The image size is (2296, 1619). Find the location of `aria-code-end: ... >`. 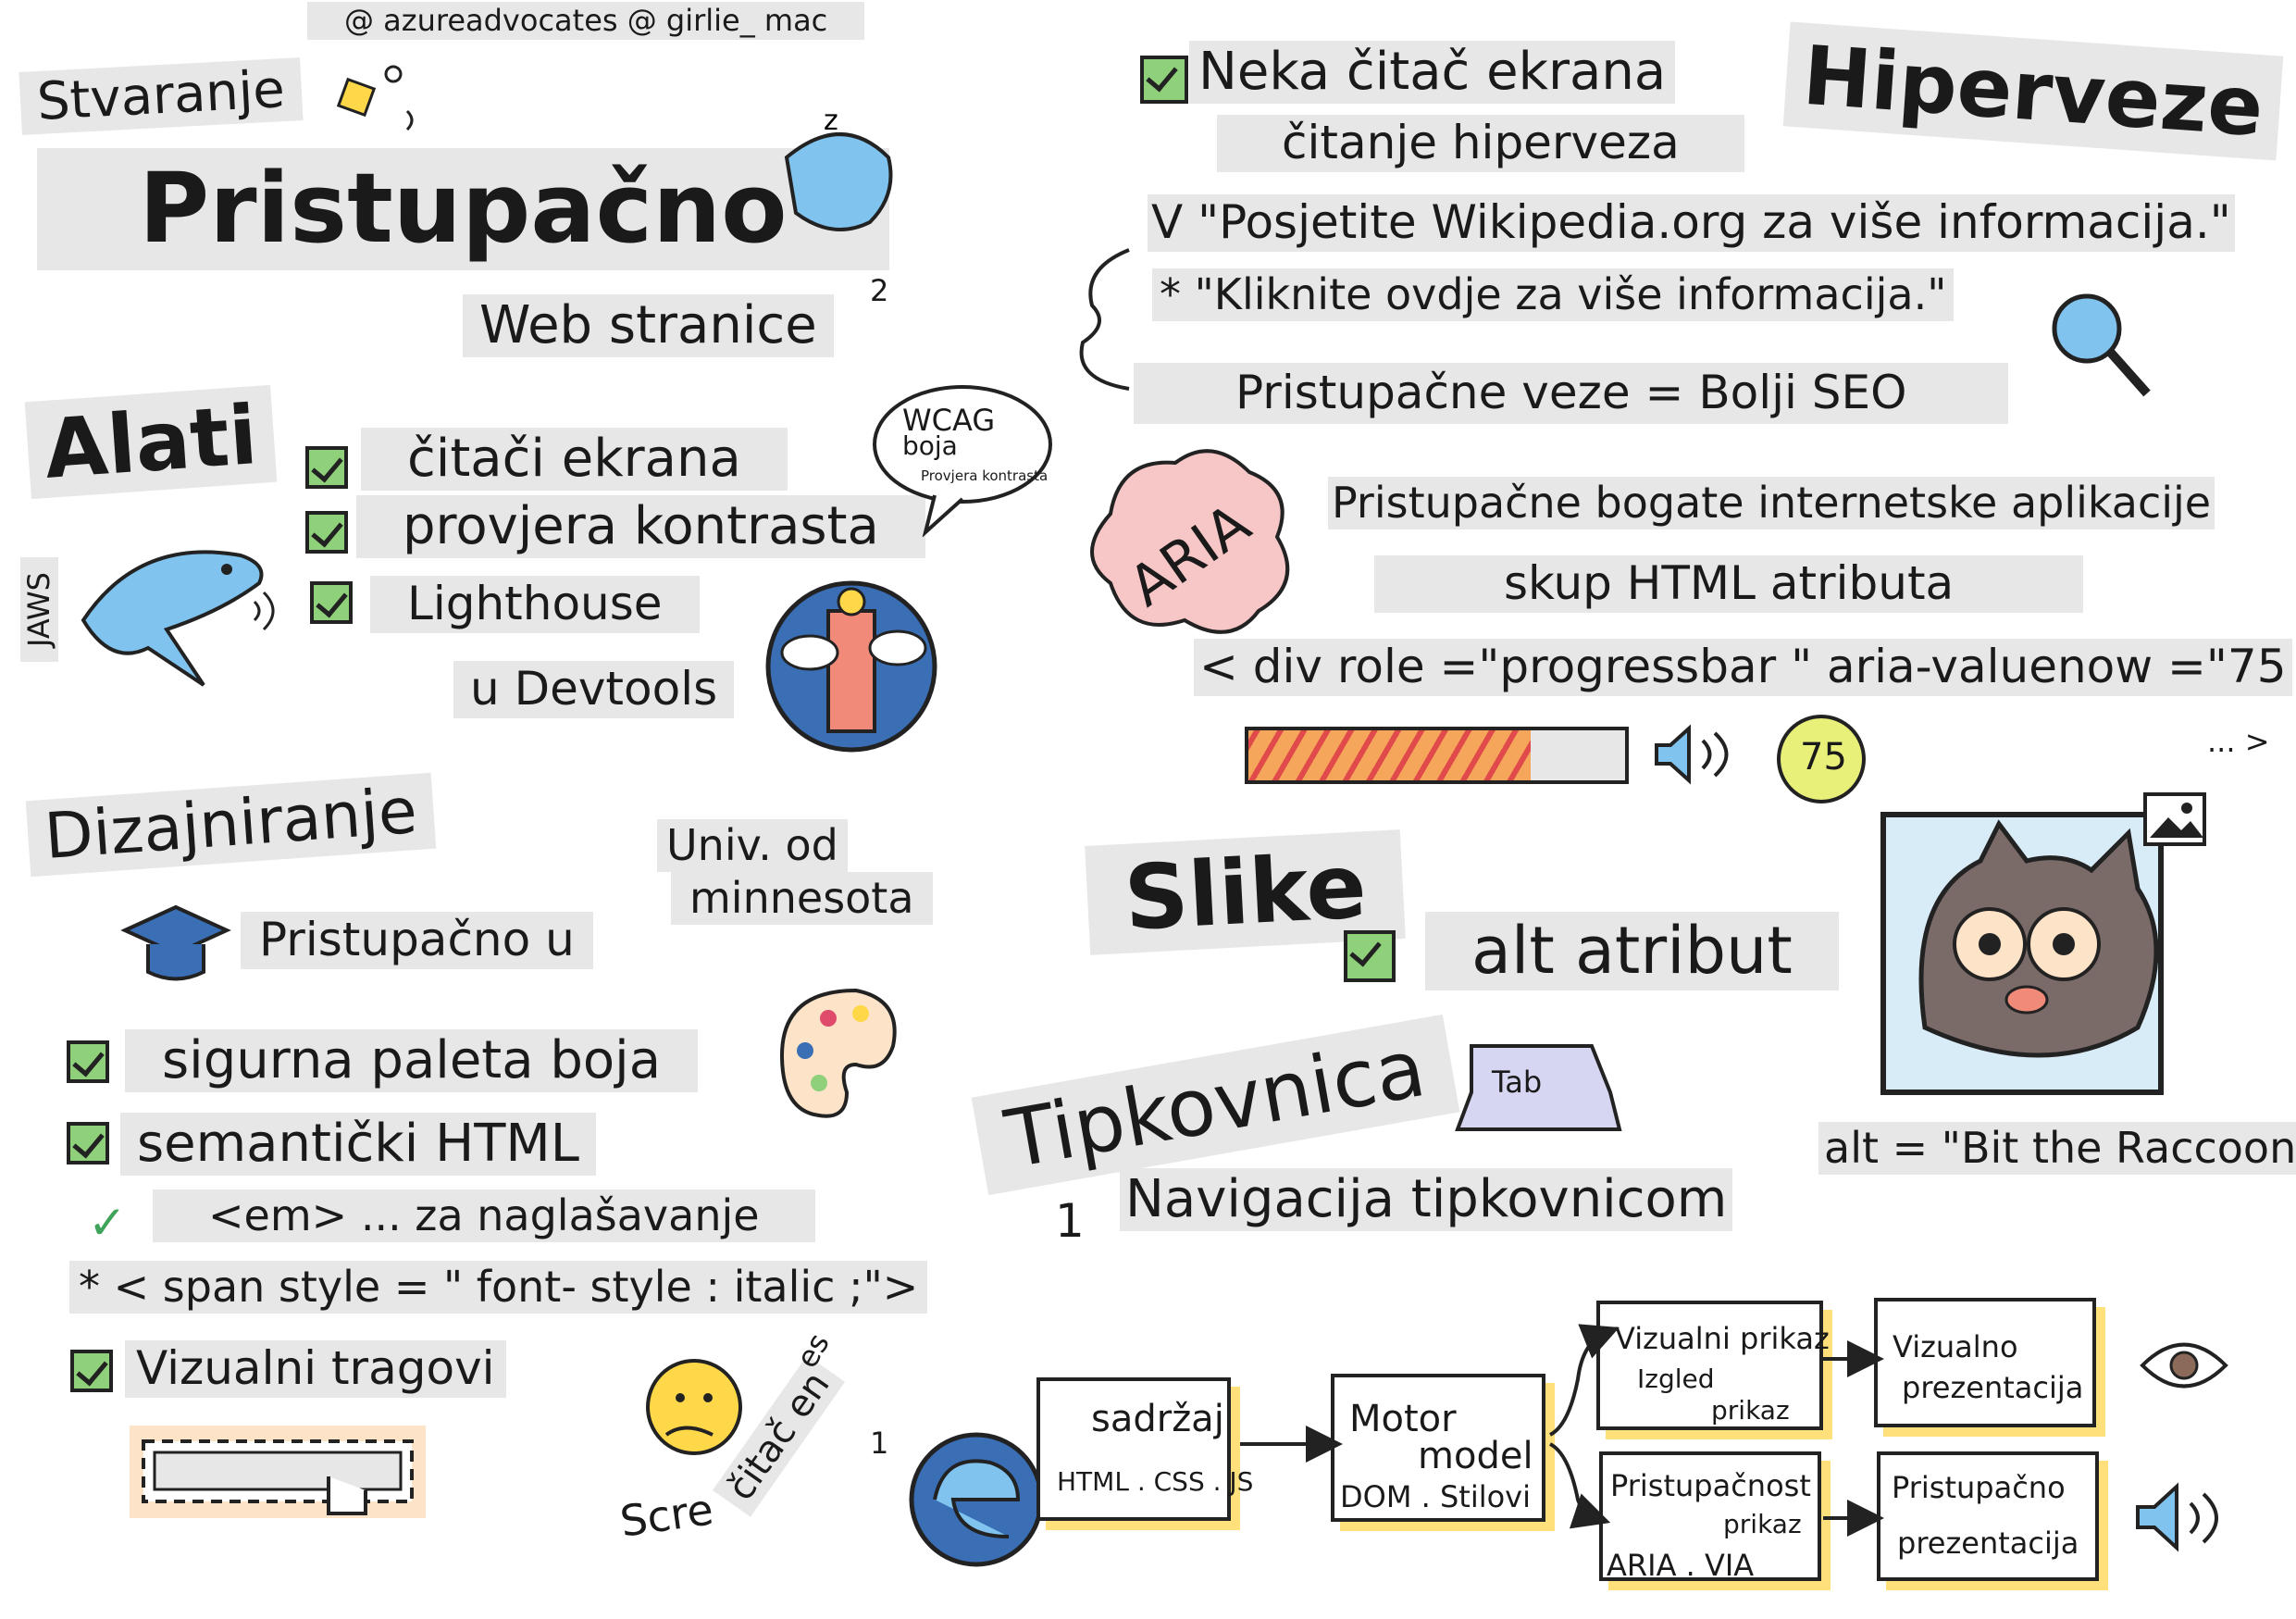

aria-code-end: ... > is located at coordinates (2239, 742).